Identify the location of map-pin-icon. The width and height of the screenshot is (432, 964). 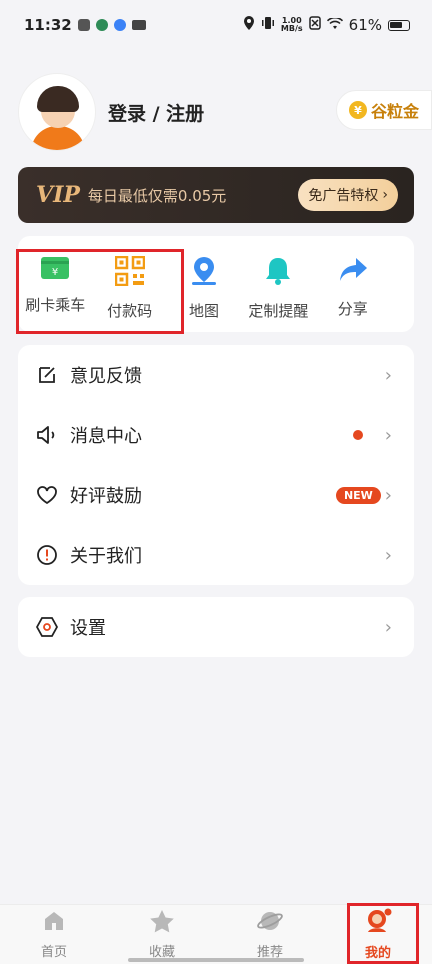
(204, 273).